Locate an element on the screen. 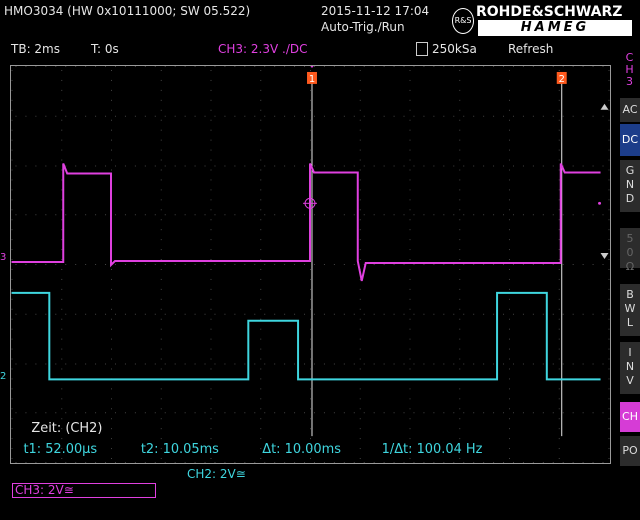  offset-marker is located at coordinates (600, 203).